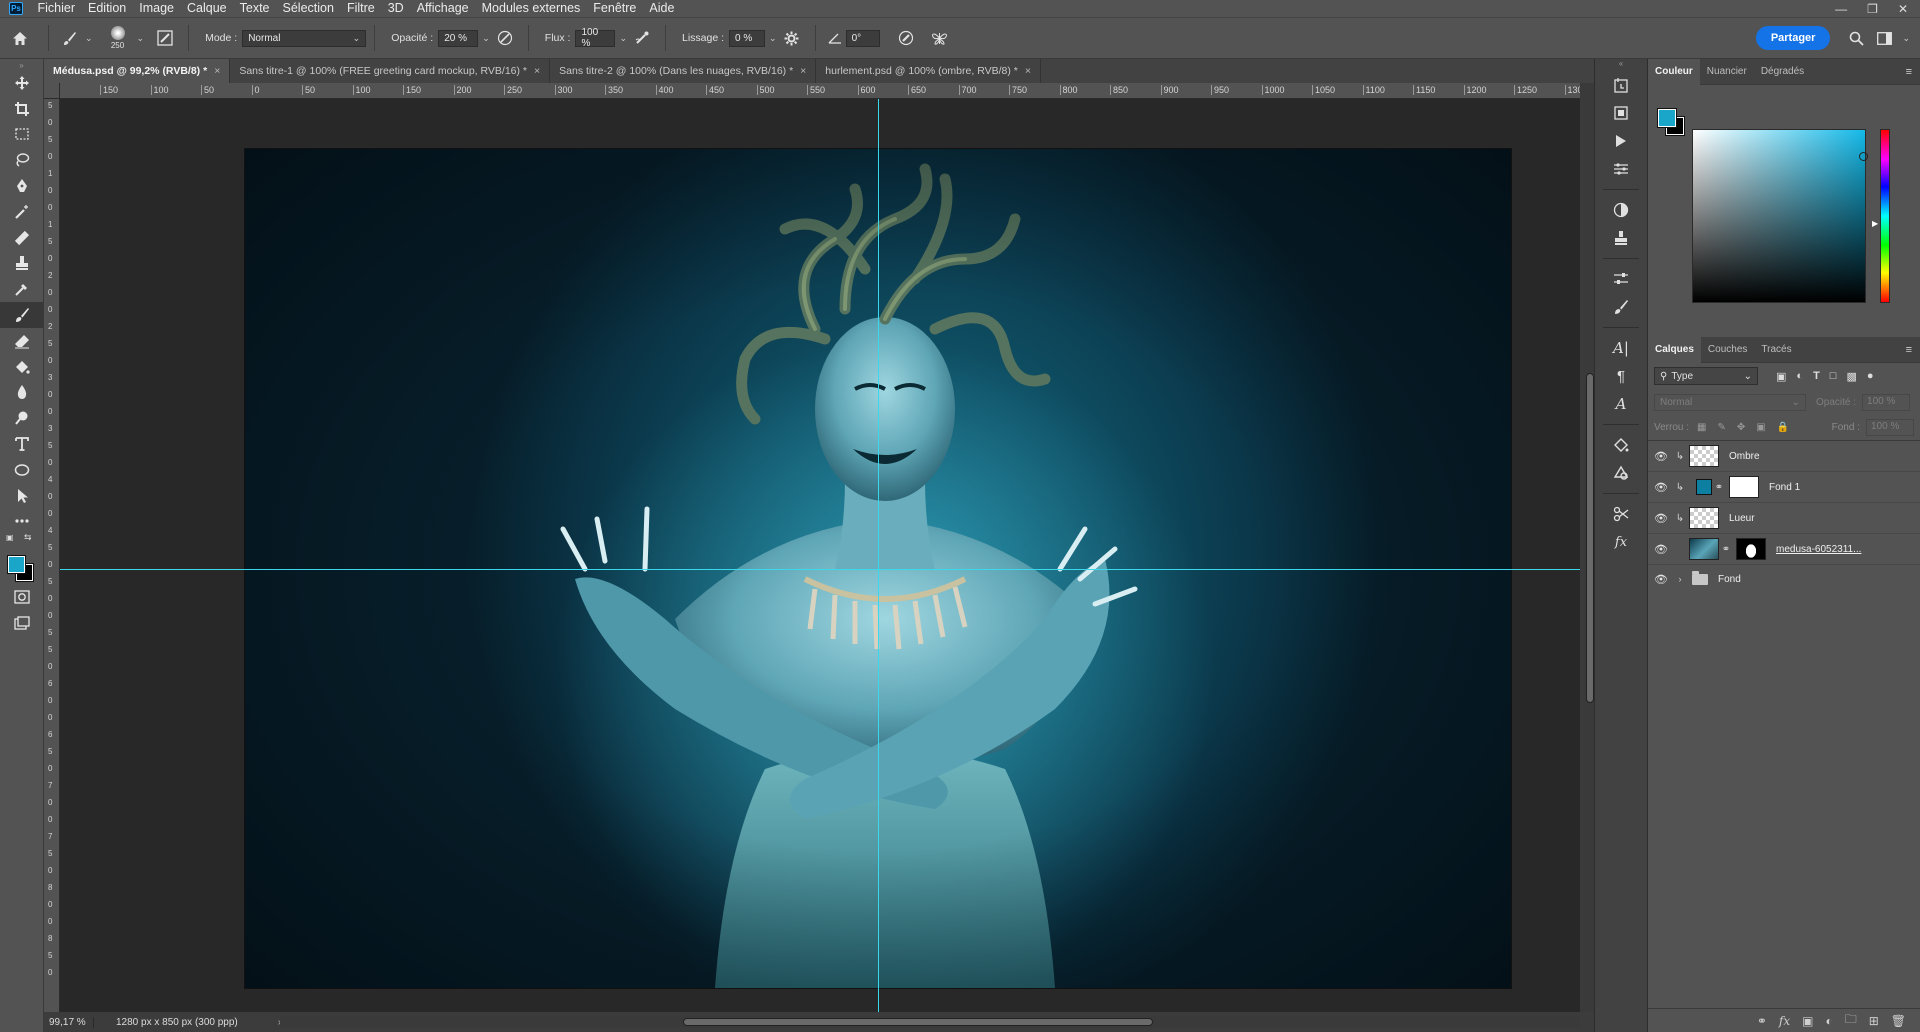  What do you see at coordinates (1784, 456) in the screenshot?
I see `layer-row-ombre: 👁 ↳ Ombre` at bounding box center [1784, 456].